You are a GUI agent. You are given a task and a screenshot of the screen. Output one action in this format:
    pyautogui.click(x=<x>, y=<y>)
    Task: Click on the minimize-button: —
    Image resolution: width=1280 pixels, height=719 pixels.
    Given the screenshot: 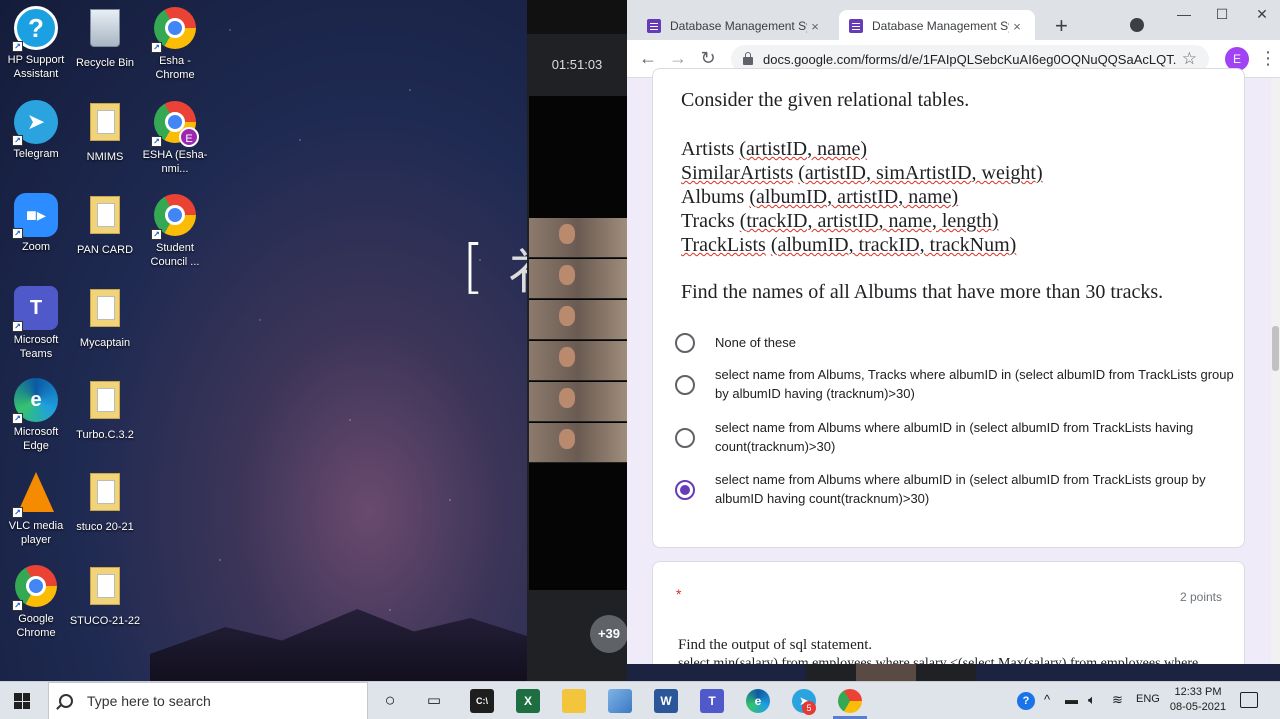 What is the action you would take?
    pyautogui.click(x=1184, y=14)
    